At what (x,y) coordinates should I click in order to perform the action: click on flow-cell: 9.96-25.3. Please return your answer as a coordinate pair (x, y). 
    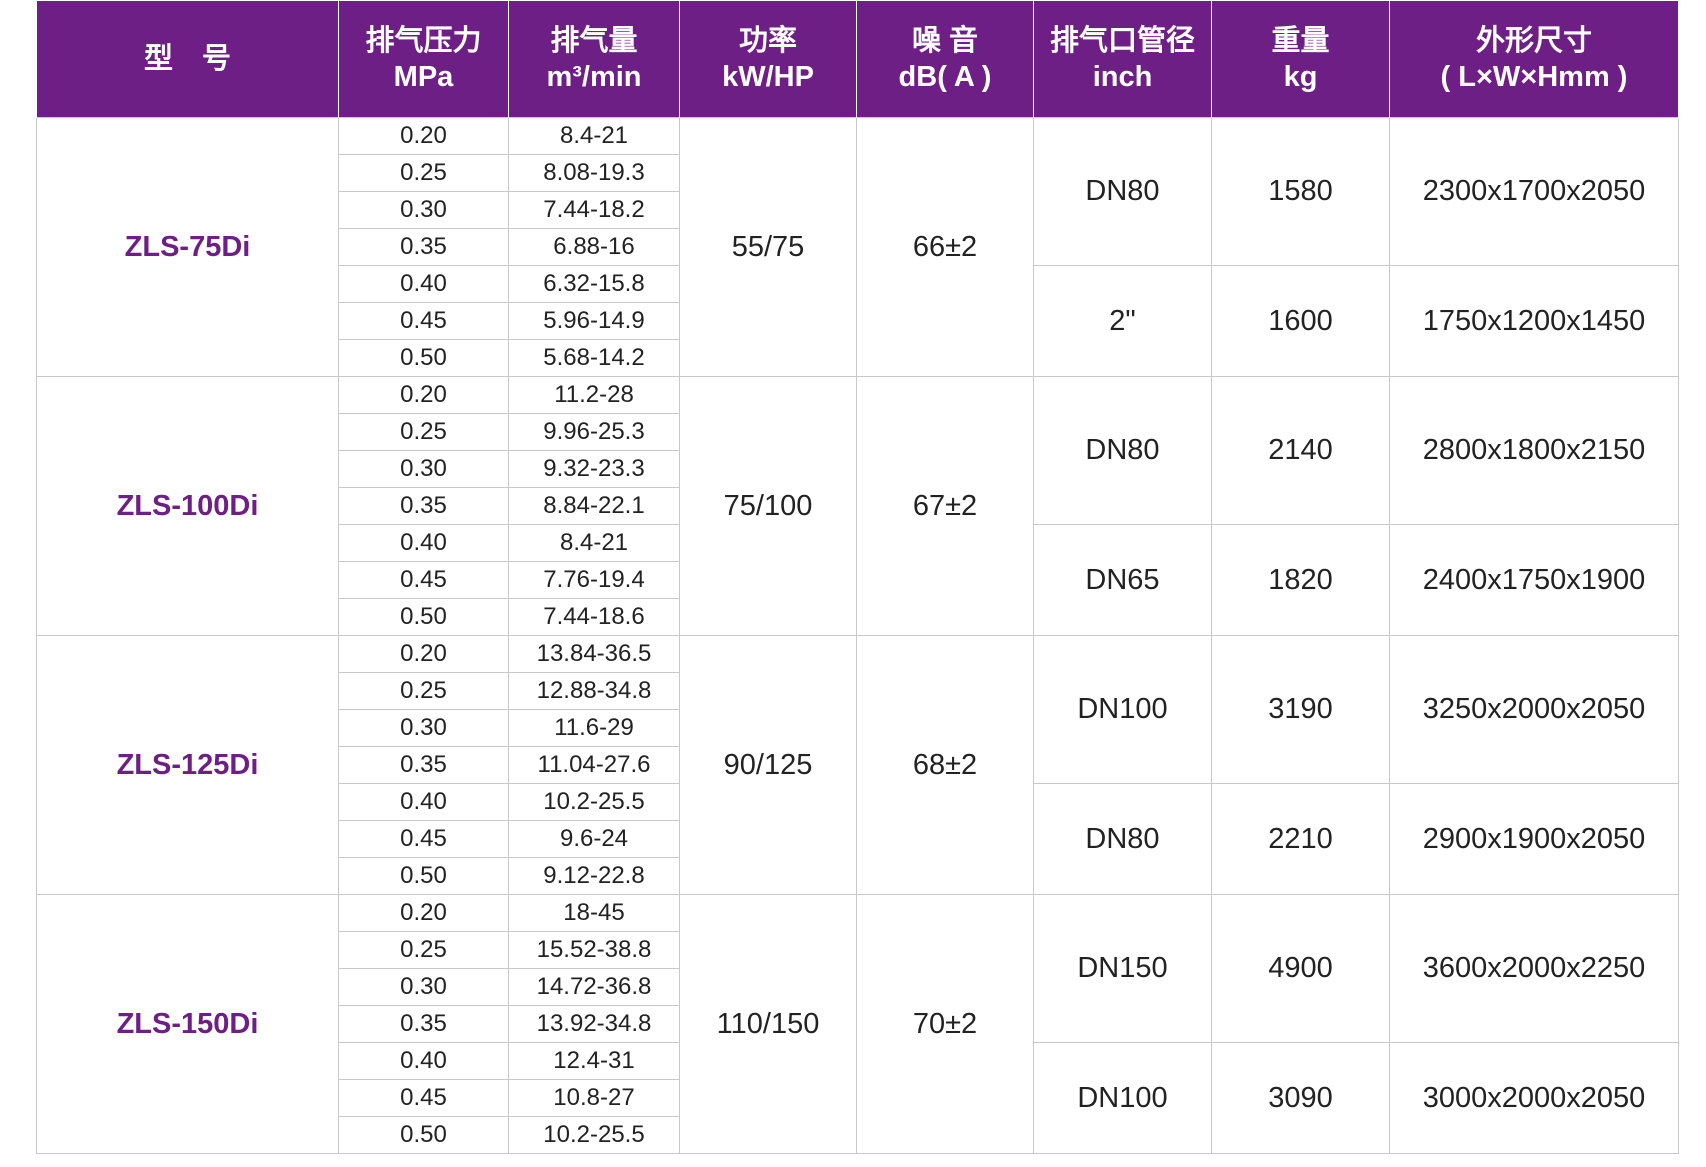
    Looking at the image, I should click on (594, 432).